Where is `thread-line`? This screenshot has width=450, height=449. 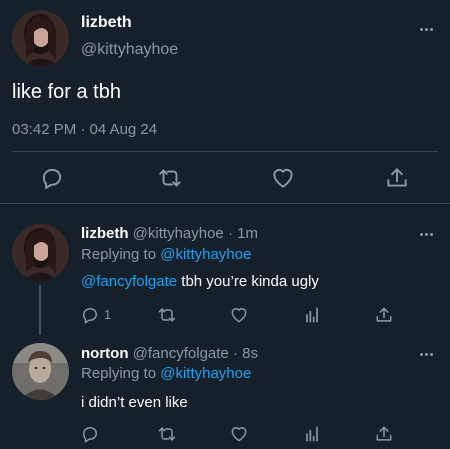
thread-line is located at coordinates (40, 310).